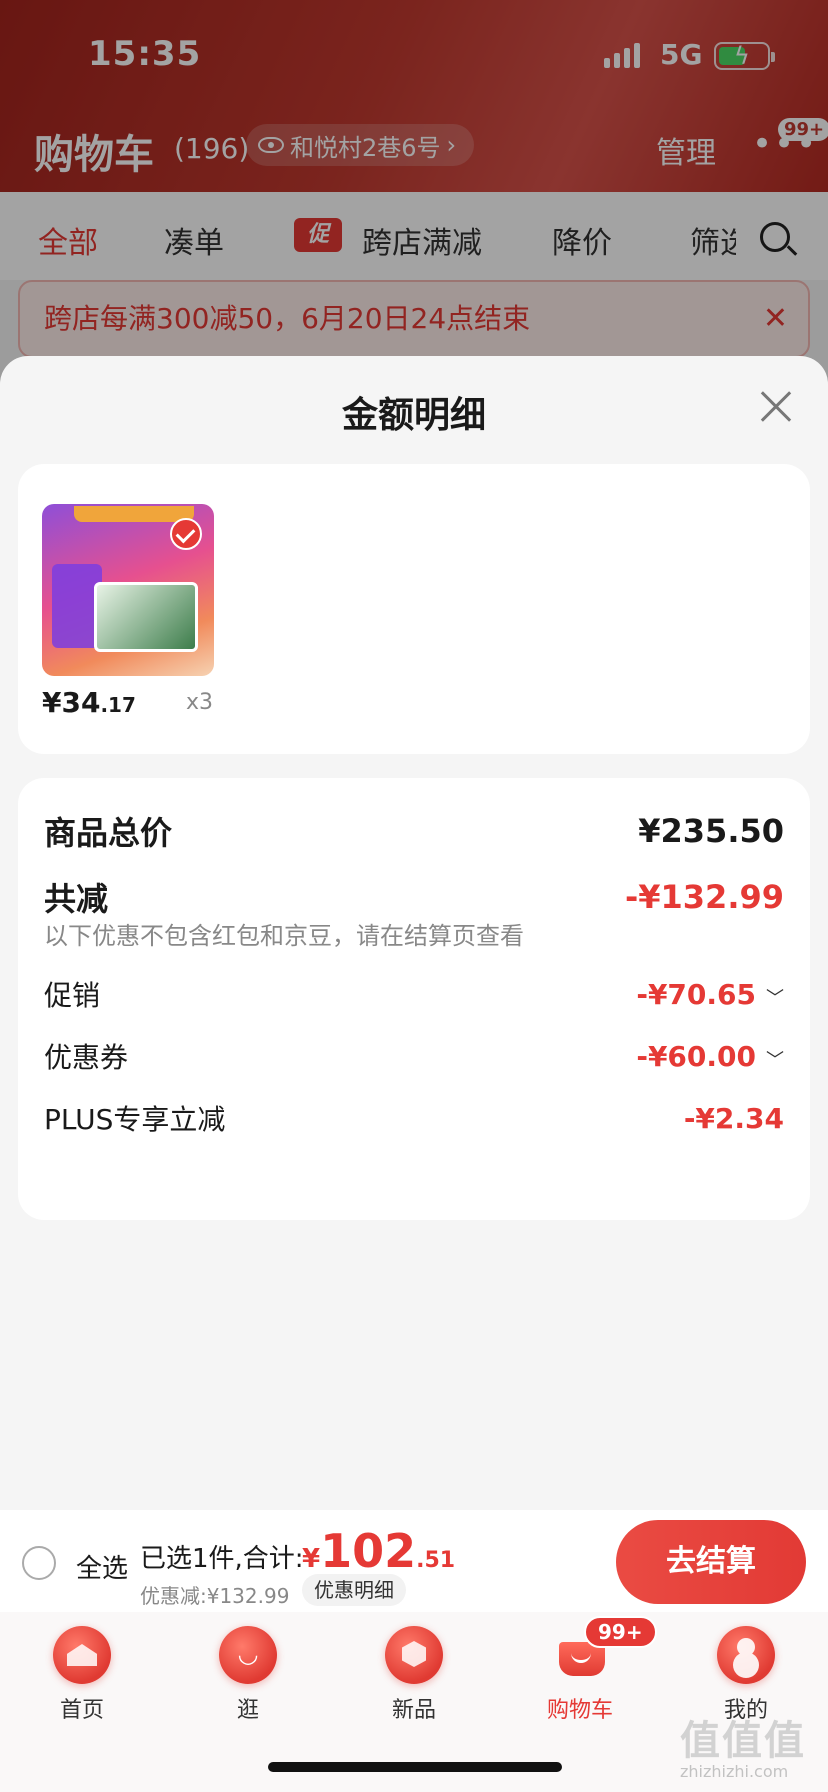  What do you see at coordinates (696, 1056) in the screenshot?
I see `coupon-value: -¥60.00` at bounding box center [696, 1056].